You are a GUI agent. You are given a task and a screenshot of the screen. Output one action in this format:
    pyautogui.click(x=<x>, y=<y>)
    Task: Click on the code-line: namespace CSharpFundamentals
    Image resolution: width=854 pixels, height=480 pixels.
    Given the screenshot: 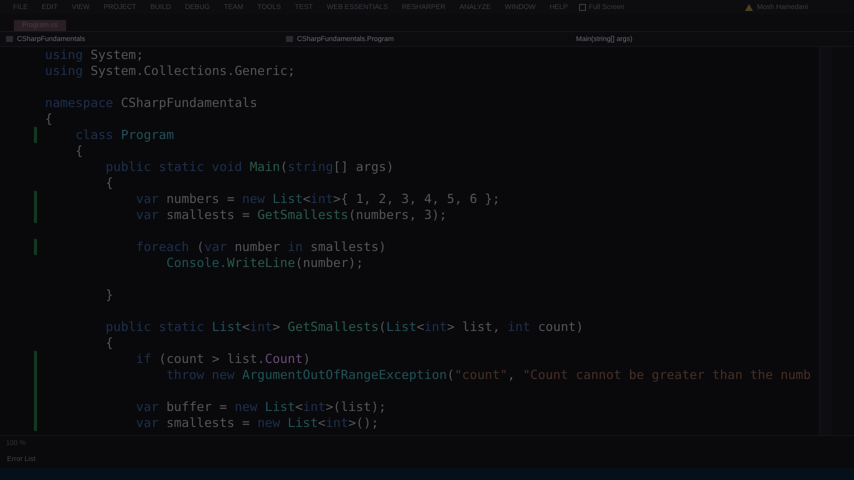 What is the action you would take?
    pyautogui.click(x=151, y=103)
    